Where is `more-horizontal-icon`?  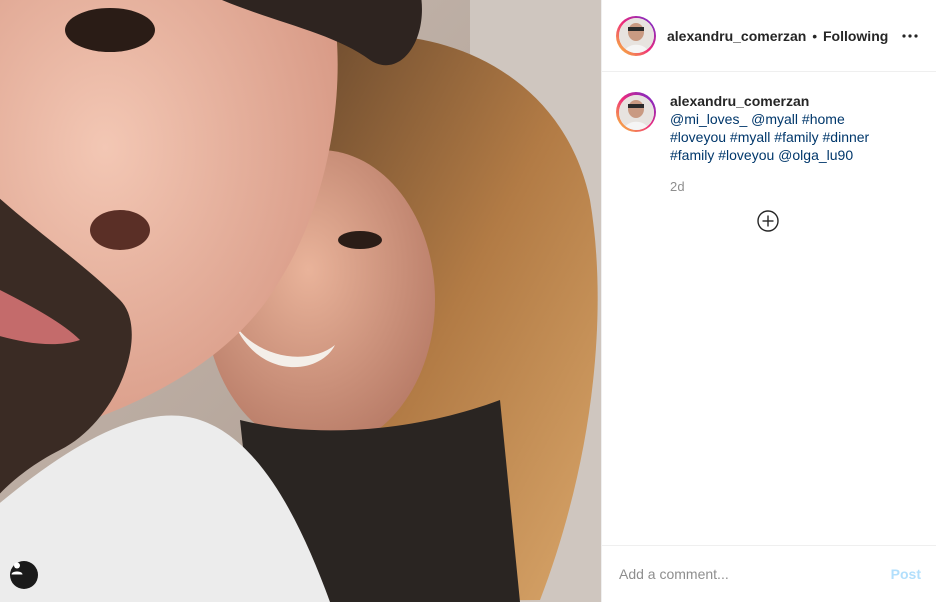 more-horizontal-icon is located at coordinates (910, 35).